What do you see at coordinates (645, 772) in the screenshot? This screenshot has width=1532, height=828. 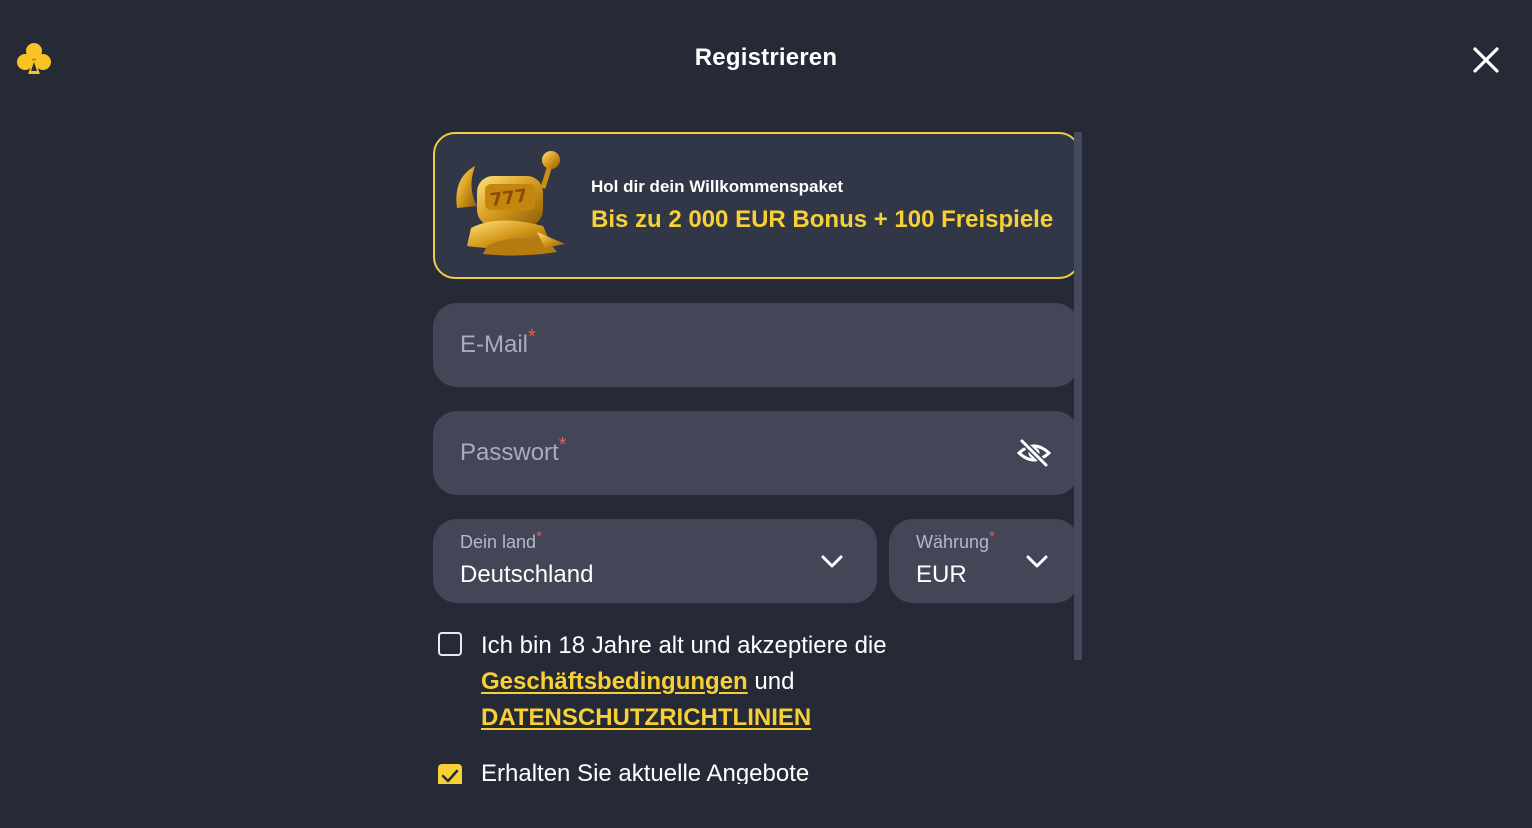 I see `offers-label: Erhalten Sie aktuelle Angebote` at bounding box center [645, 772].